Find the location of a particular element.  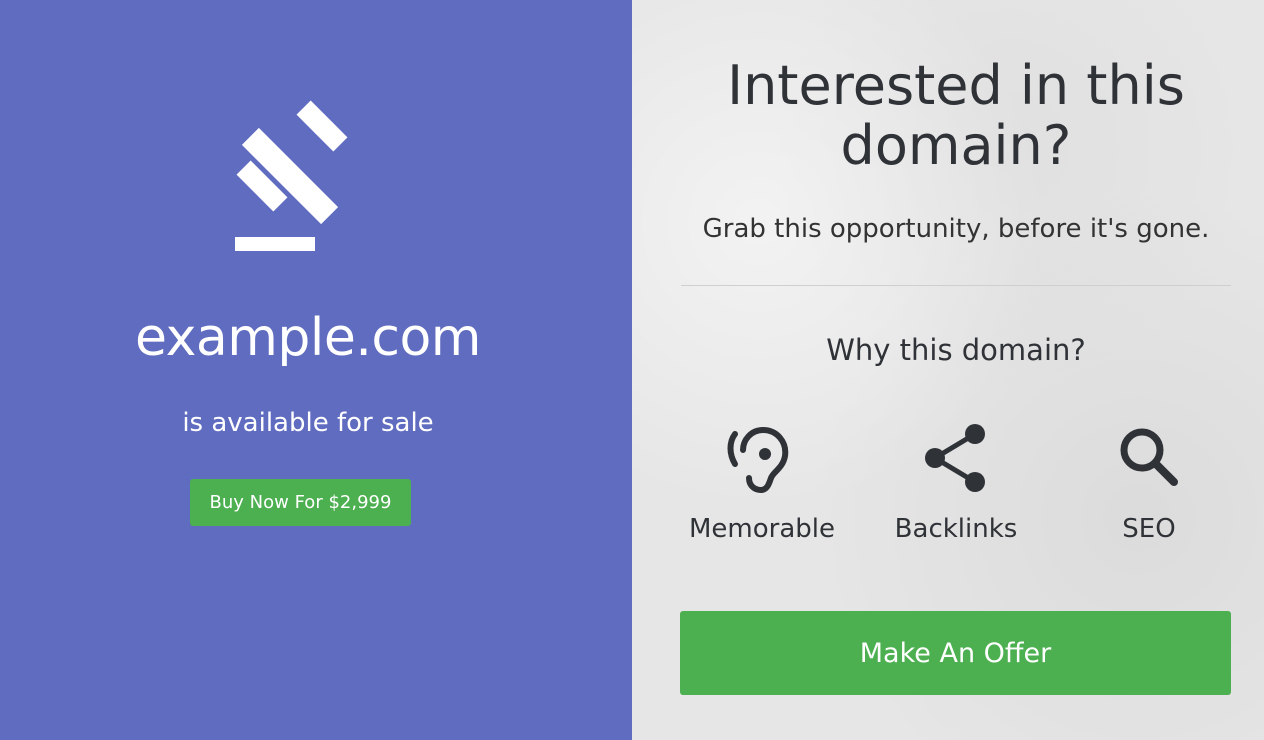

feature-label: Backlinks is located at coordinates (956, 529).